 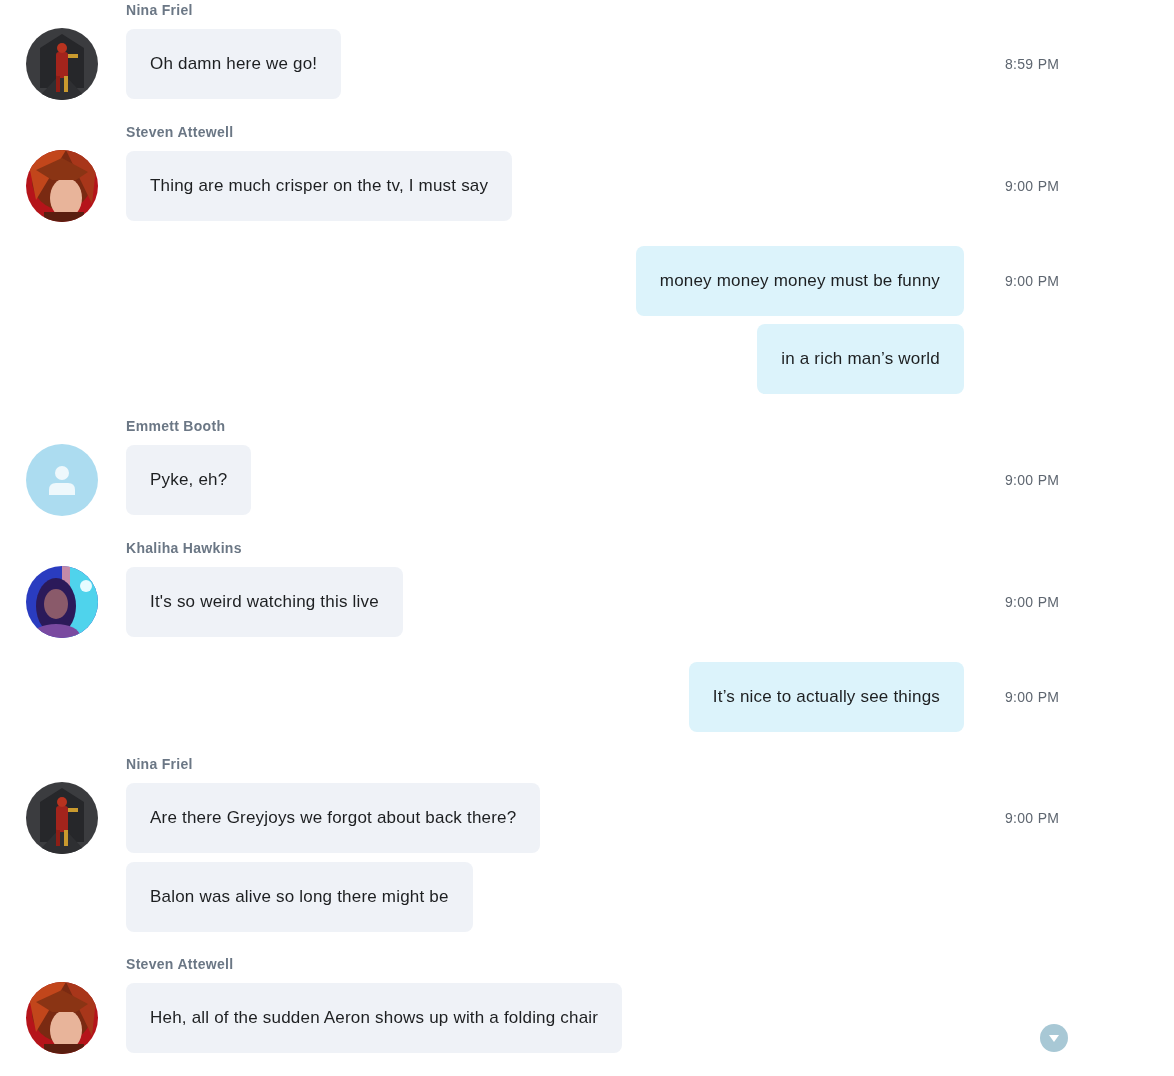 What do you see at coordinates (826, 697) in the screenshot?
I see `message-bubble: It’s nice to actually see things` at bounding box center [826, 697].